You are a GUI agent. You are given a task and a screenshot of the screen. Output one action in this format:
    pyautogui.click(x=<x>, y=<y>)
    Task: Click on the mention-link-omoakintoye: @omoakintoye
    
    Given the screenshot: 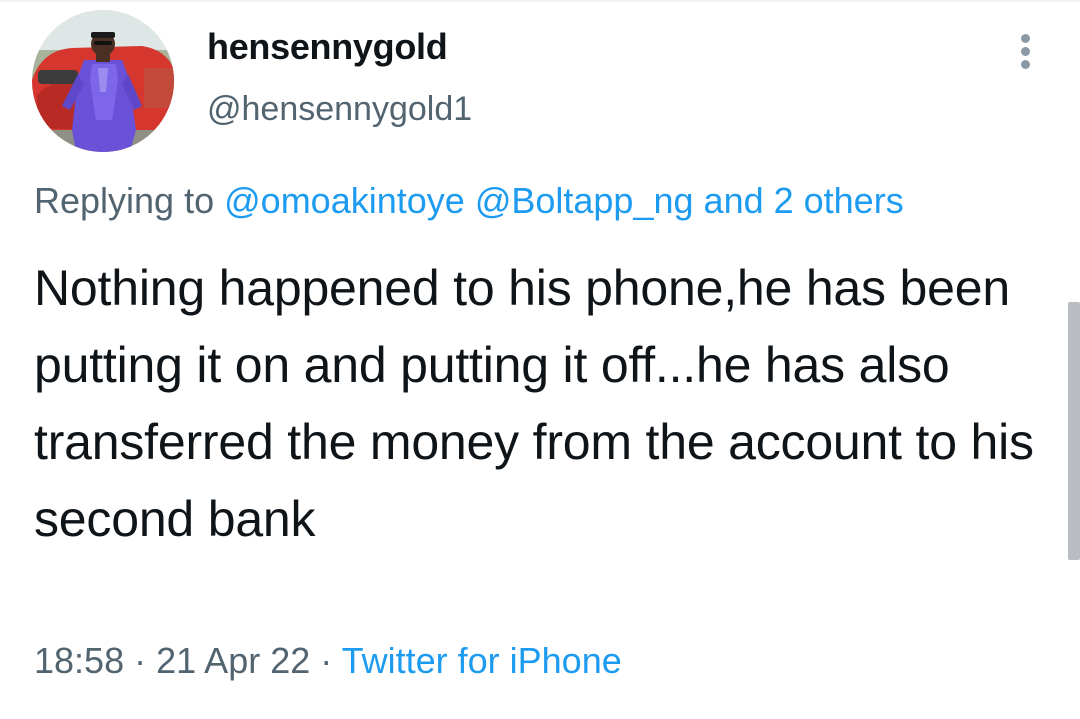 What is the action you would take?
    pyautogui.click(x=344, y=200)
    